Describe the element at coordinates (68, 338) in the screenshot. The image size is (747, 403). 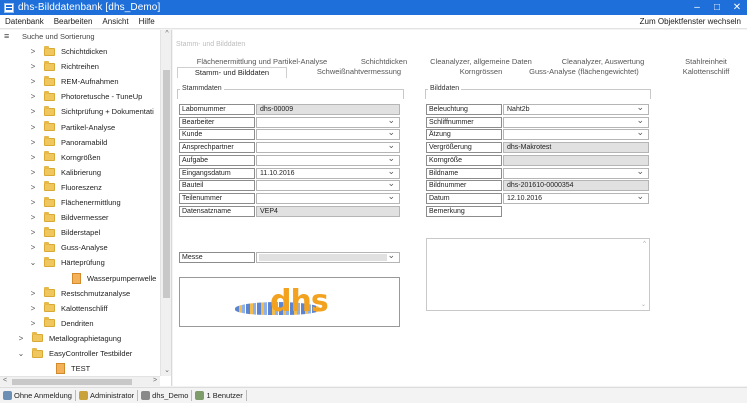
I see `sidebar-item: > Metallographietagung` at that location.